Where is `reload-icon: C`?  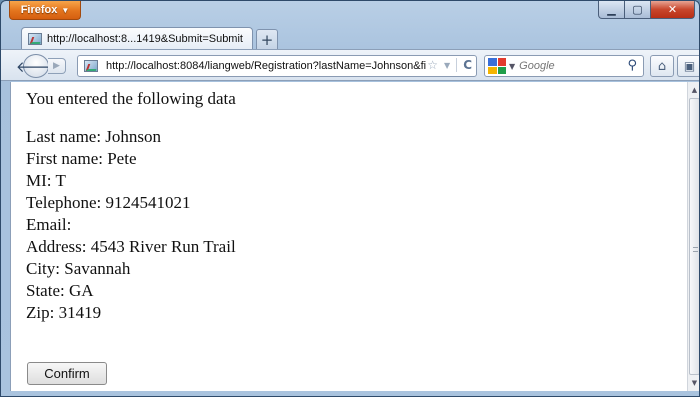 reload-icon: C is located at coordinates (467, 65).